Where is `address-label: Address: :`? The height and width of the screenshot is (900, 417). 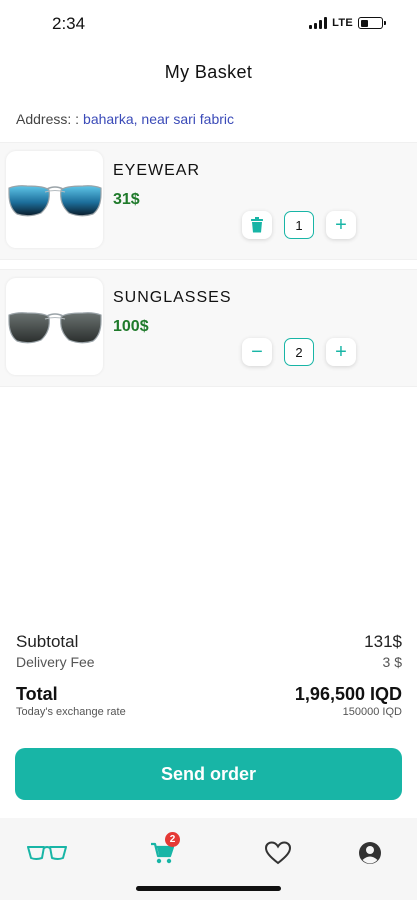 address-label: Address: : is located at coordinates (48, 119).